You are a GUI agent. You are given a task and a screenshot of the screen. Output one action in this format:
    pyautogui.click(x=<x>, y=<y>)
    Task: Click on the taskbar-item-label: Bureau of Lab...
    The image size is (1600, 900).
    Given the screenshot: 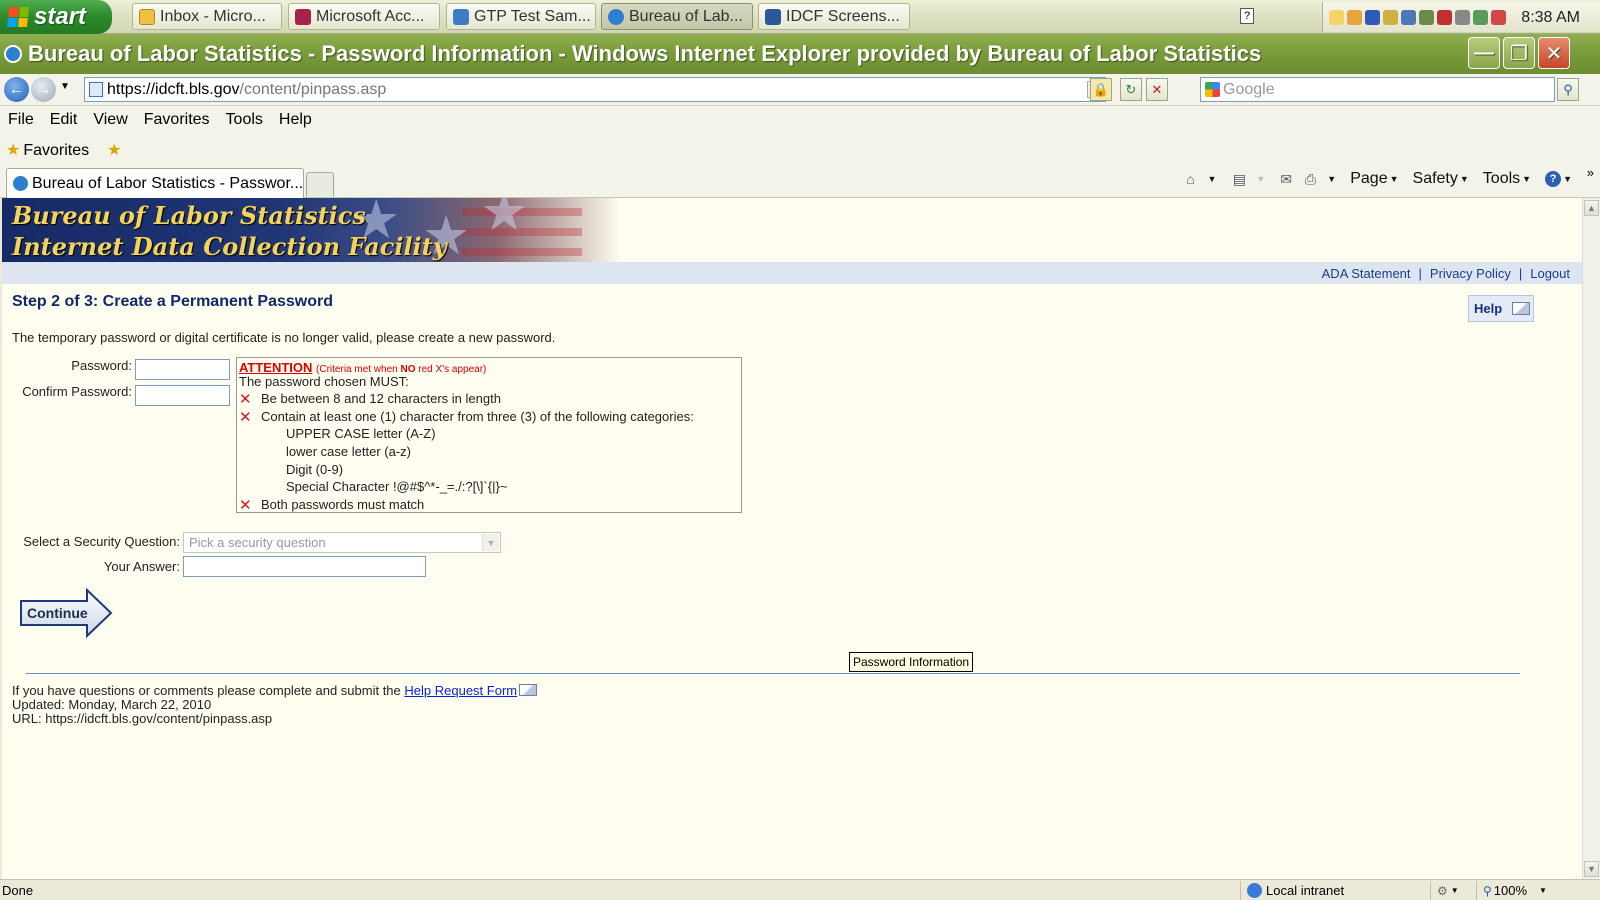 What is the action you would take?
    pyautogui.click(x=686, y=16)
    